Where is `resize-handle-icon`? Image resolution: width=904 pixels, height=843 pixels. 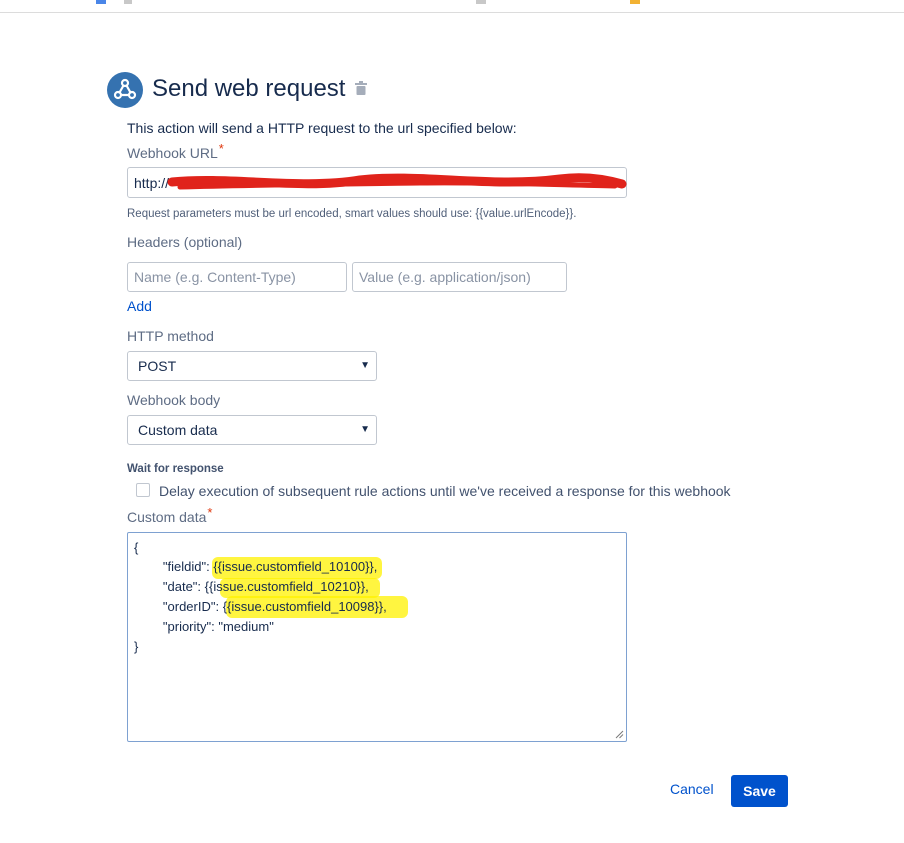
resize-handle-icon is located at coordinates (619, 734).